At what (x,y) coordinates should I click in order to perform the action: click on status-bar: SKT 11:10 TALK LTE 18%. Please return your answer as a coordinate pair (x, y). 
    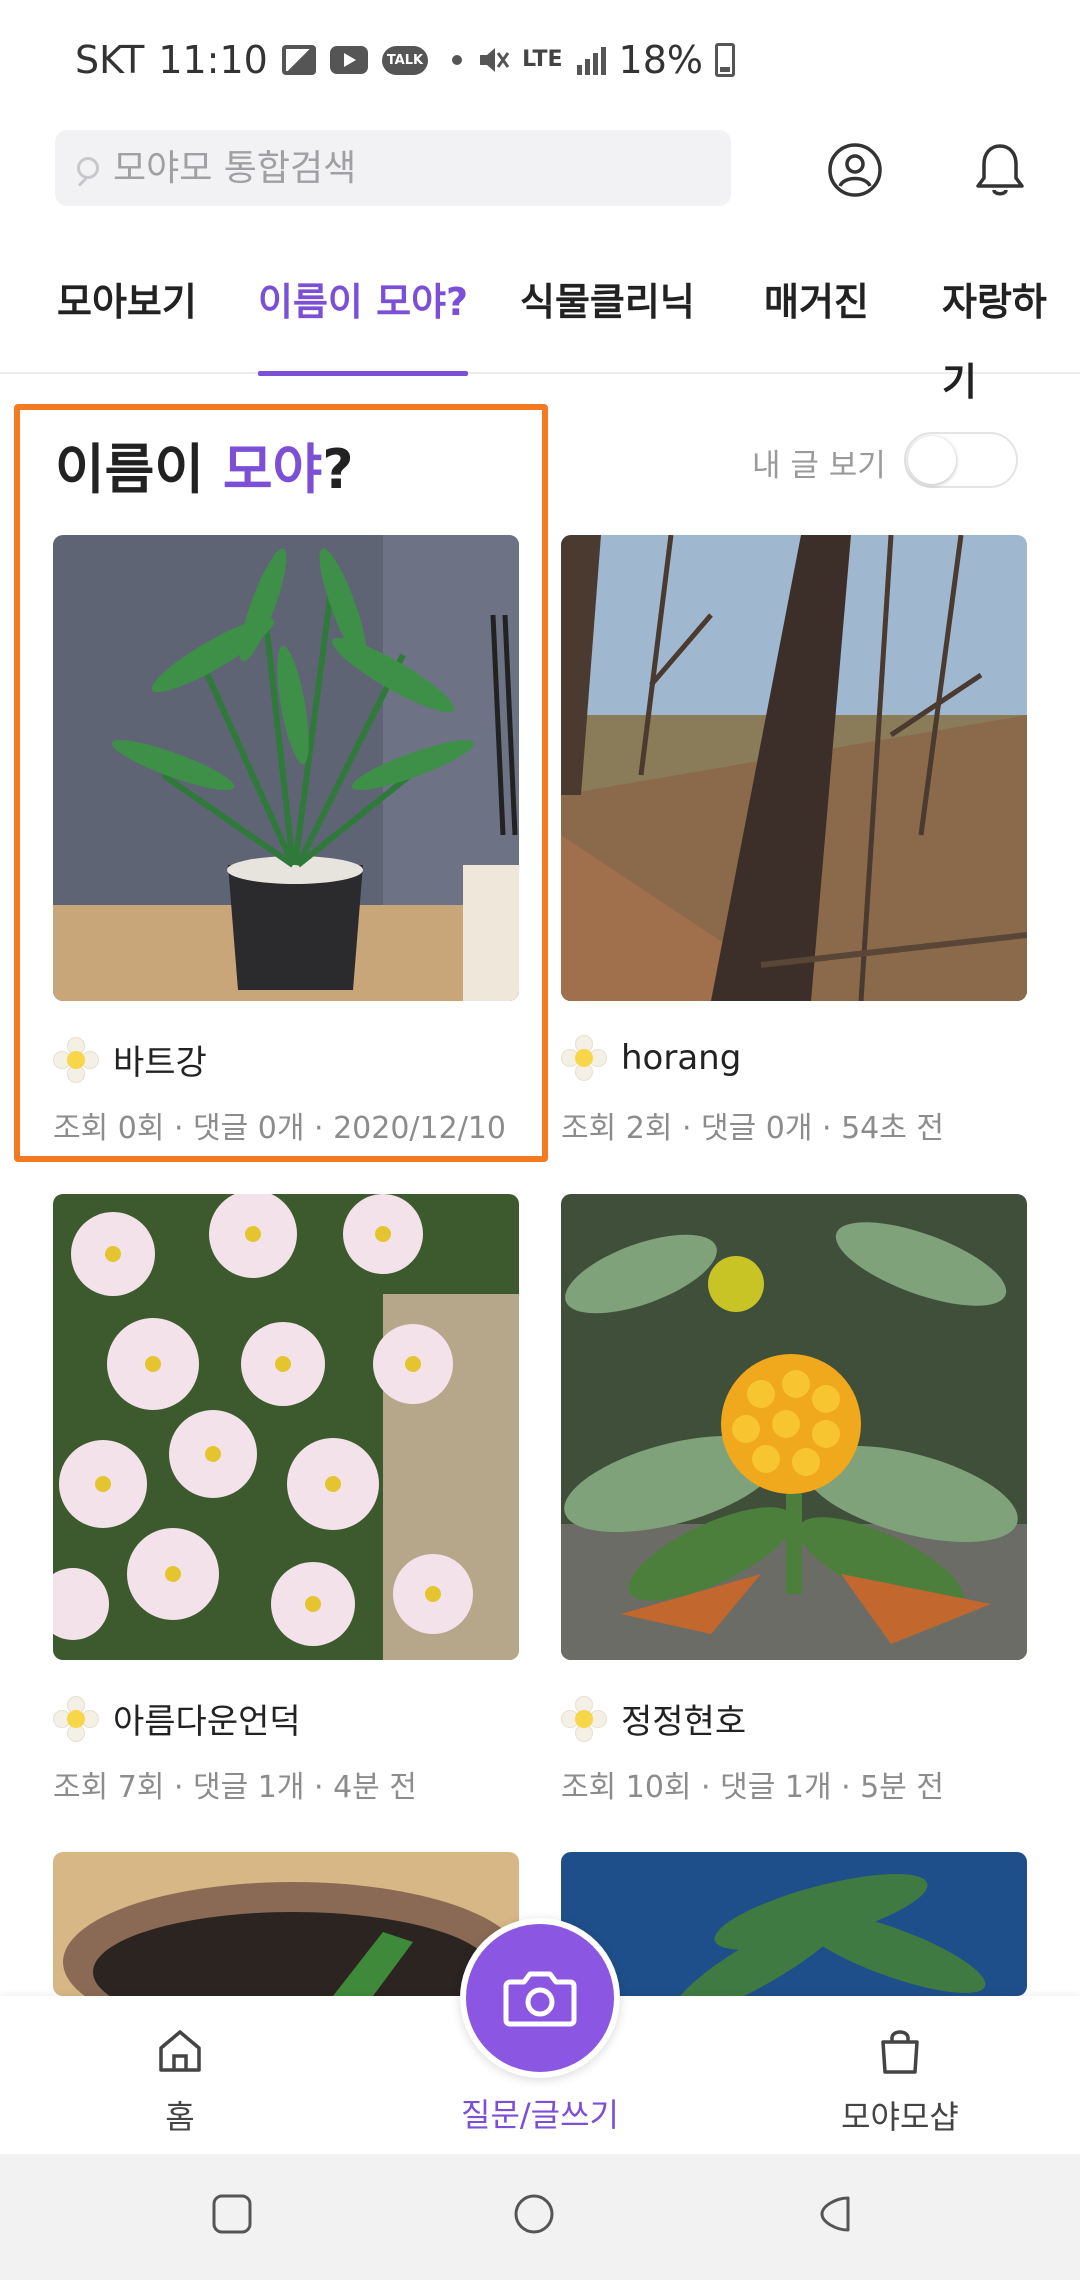
    Looking at the image, I should click on (540, 60).